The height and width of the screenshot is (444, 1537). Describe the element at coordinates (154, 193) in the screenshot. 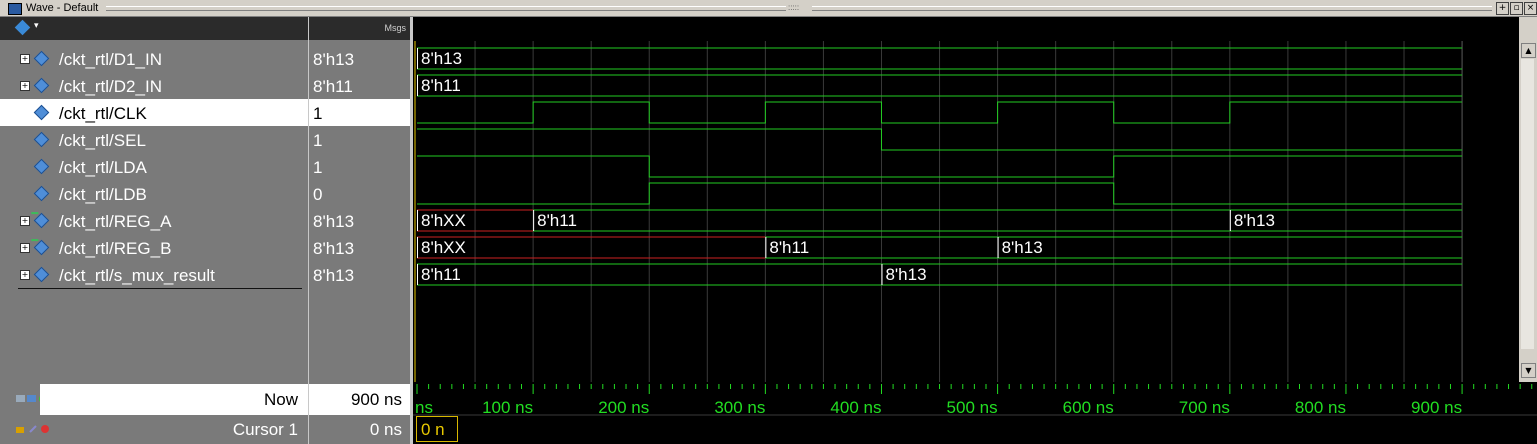

I see `signal-row: /ckt_rtl/LDB` at that location.